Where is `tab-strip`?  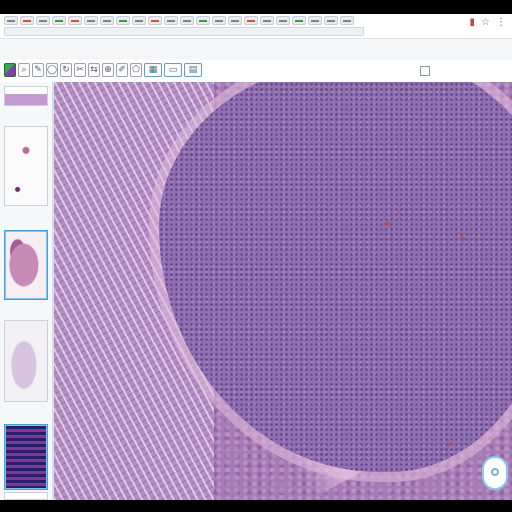
tab-strip is located at coordinates (228, 21).